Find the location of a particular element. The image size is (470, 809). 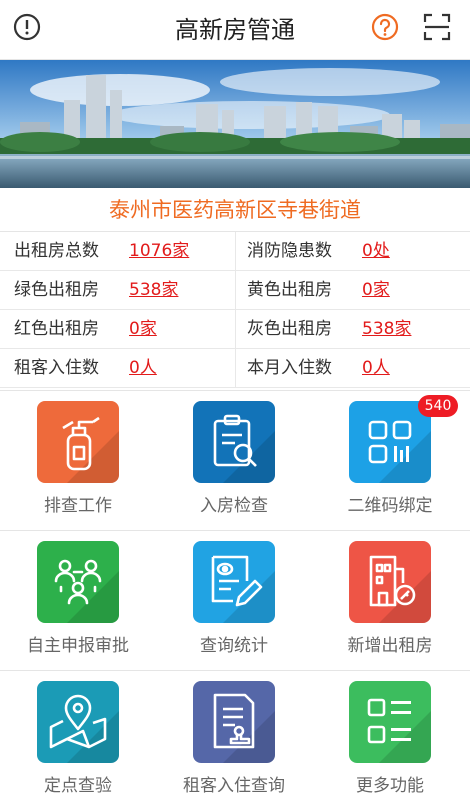

help-icon is located at coordinates (385, 27).